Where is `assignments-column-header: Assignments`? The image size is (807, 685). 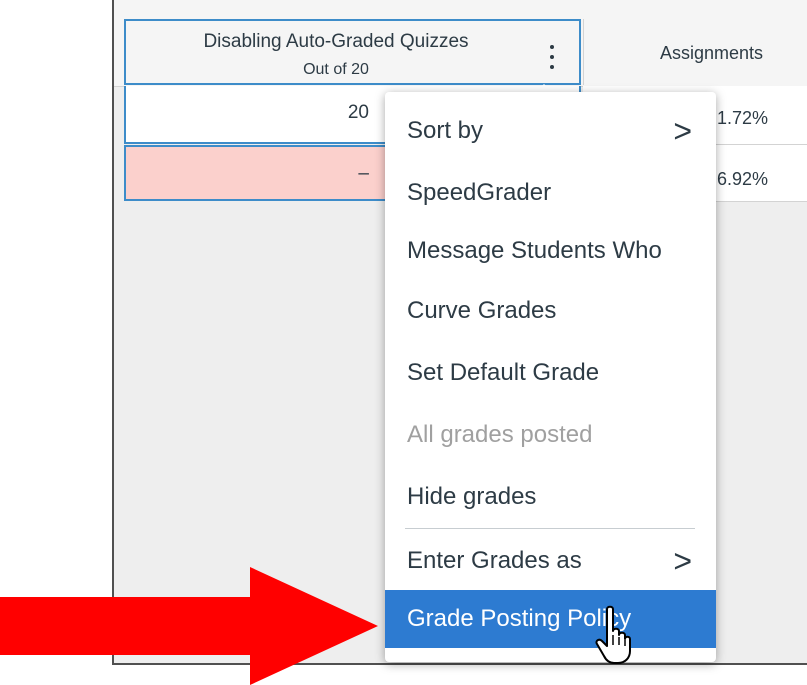 assignments-column-header: Assignments is located at coordinates (695, 52).